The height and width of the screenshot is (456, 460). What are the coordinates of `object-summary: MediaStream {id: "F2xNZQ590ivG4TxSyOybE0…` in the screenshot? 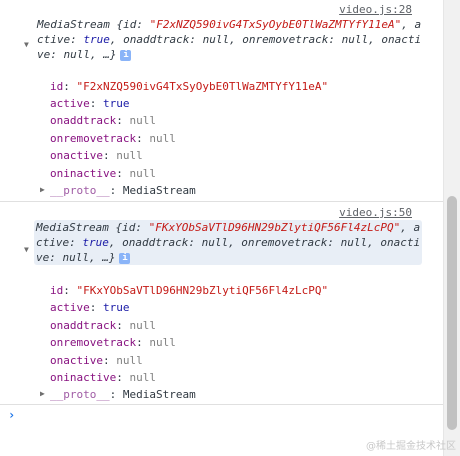 It's located at (230, 39).